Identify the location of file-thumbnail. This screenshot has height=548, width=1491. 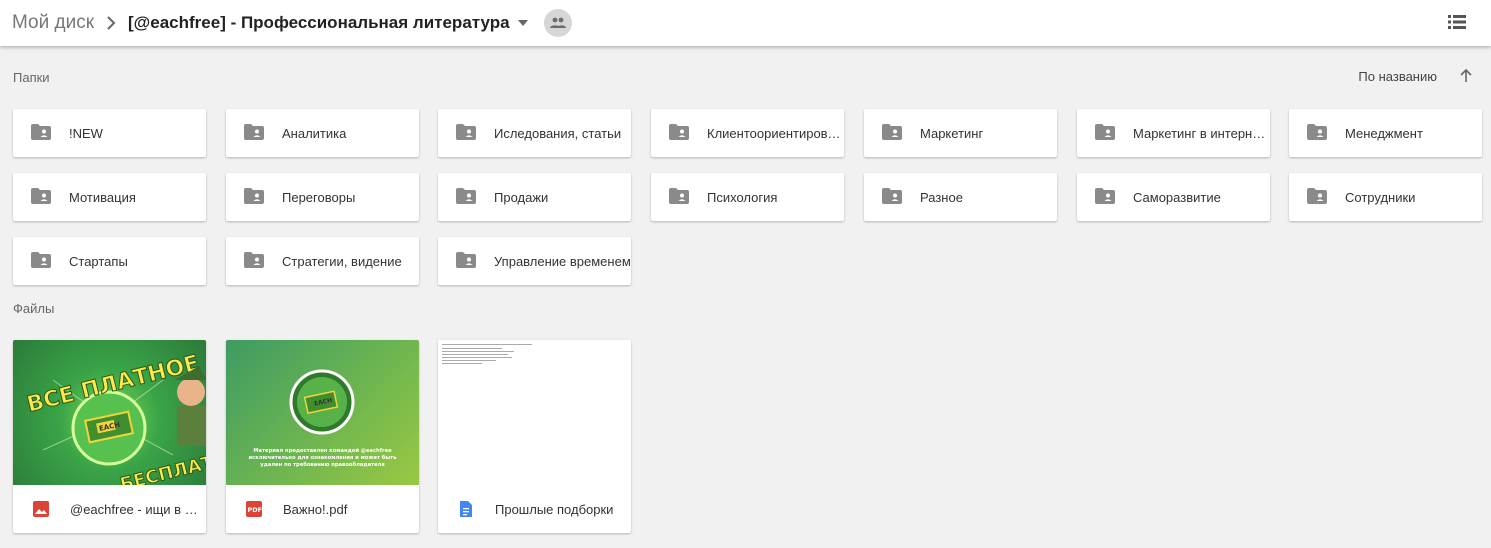
(534, 412).